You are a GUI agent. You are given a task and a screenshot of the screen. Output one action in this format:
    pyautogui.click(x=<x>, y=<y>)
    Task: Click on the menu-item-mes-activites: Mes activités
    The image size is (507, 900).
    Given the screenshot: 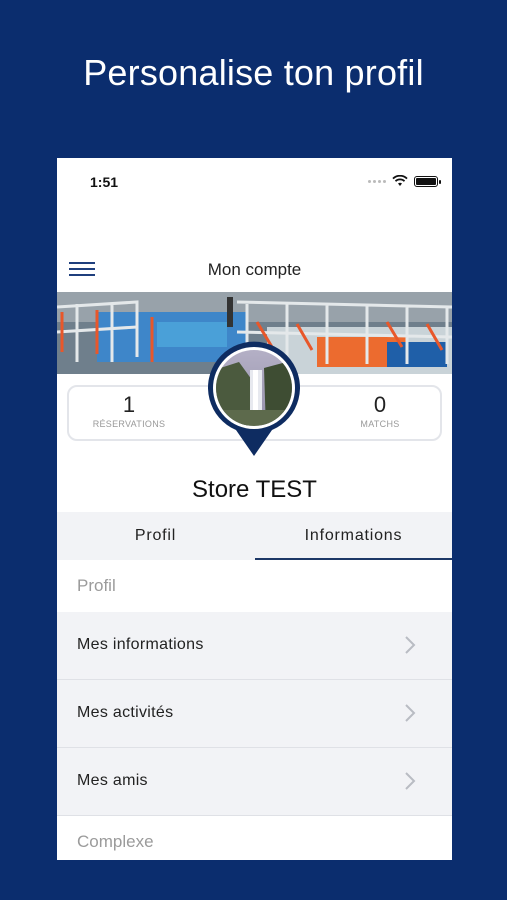 What is the action you would take?
    pyautogui.click(x=254, y=714)
    